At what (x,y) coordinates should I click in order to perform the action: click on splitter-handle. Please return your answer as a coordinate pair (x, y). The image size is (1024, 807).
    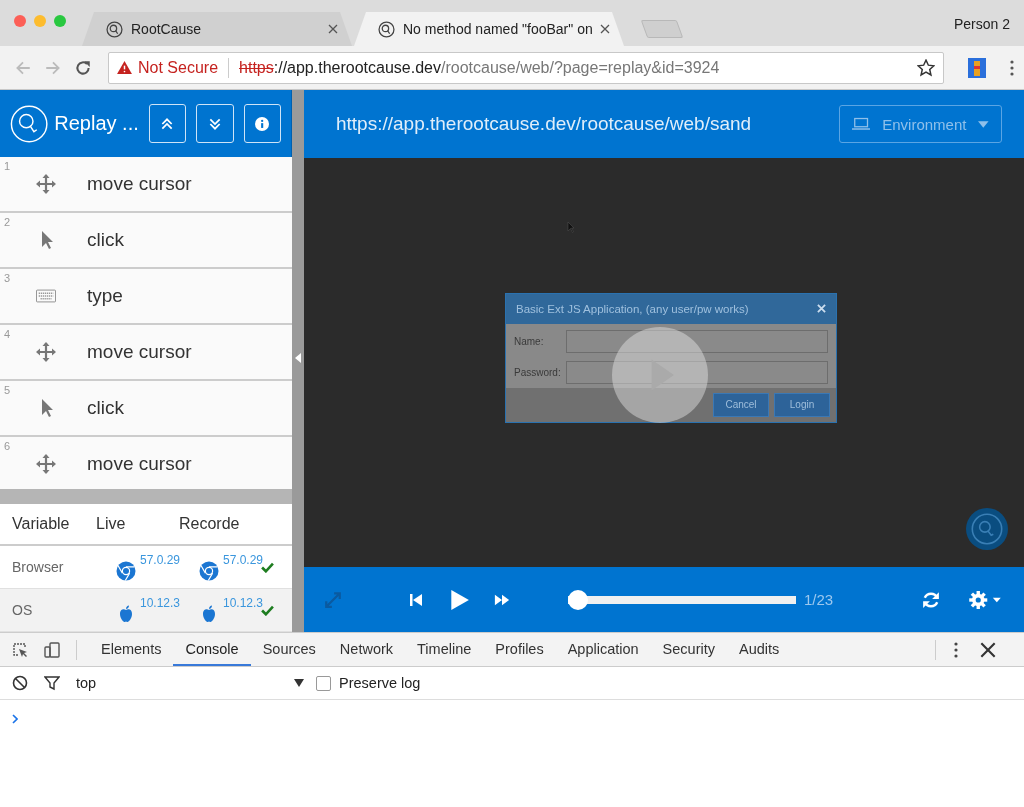
    Looking at the image, I should click on (298, 361).